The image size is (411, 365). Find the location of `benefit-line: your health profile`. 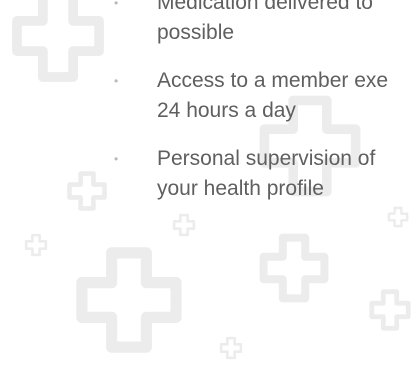

benefit-line: your health profile is located at coordinates (240, 188).